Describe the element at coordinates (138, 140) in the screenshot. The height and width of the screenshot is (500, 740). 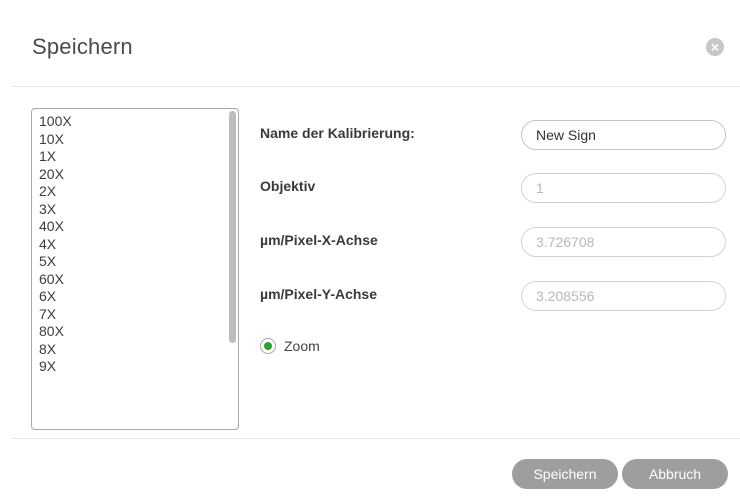
I see `list-item: 10X` at that location.